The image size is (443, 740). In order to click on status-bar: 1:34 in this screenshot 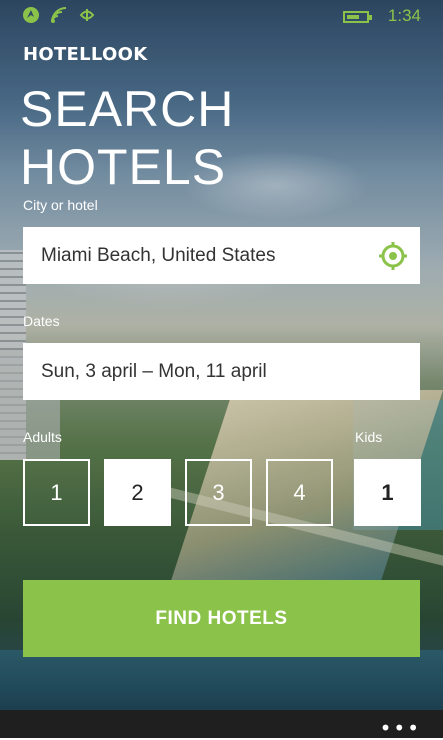, I will do `click(221, 17)`.